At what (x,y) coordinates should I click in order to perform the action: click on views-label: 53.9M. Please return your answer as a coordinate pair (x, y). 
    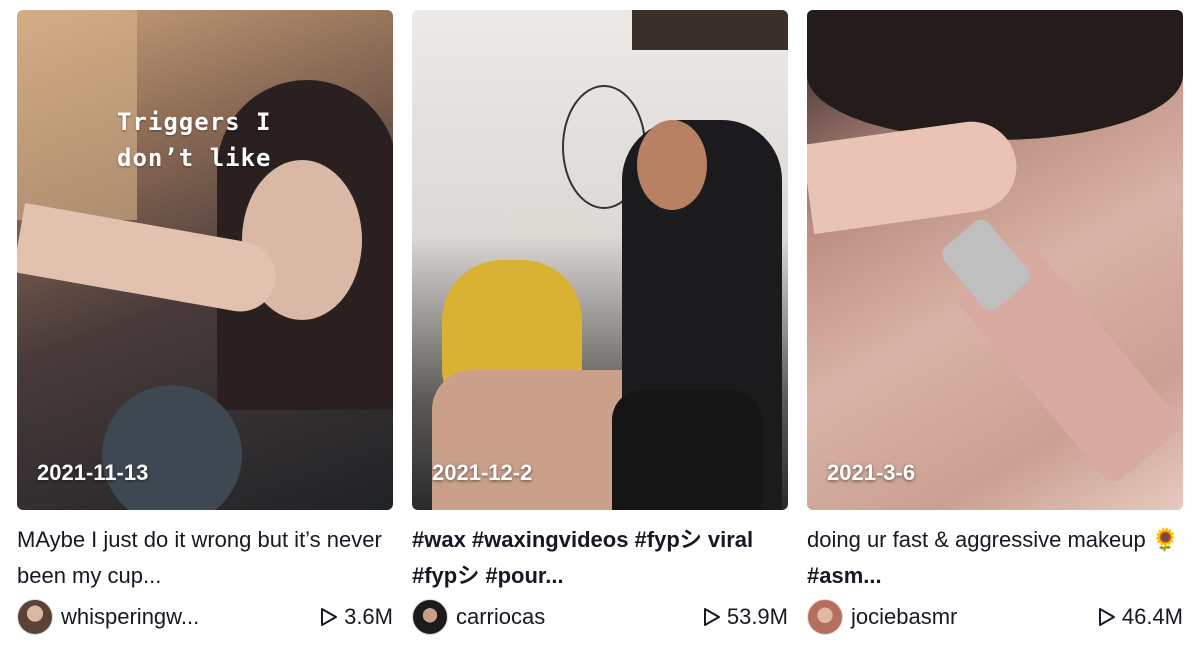
    Looking at the image, I should click on (757, 616).